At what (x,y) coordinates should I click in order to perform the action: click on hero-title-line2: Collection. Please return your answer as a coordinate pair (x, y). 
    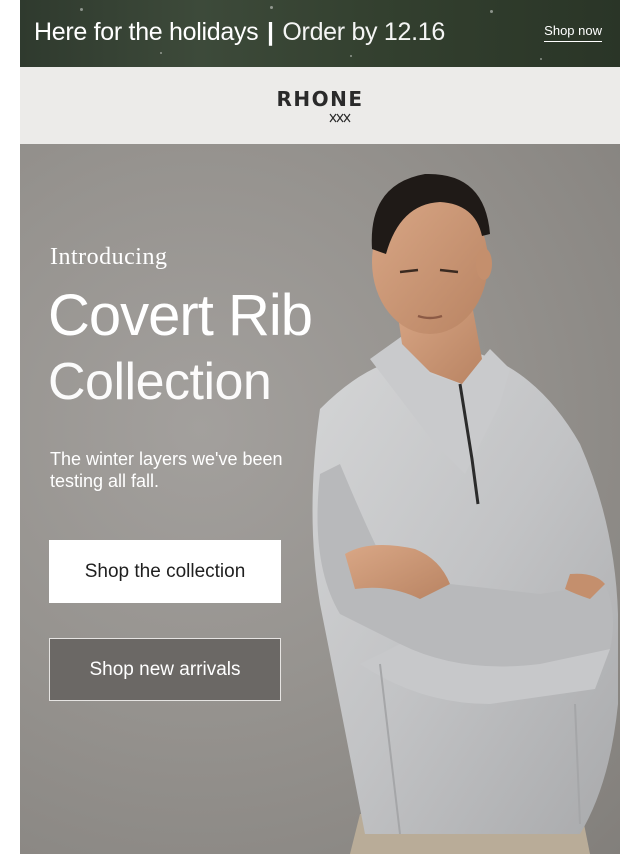
    Looking at the image, I should click on (160, 382).